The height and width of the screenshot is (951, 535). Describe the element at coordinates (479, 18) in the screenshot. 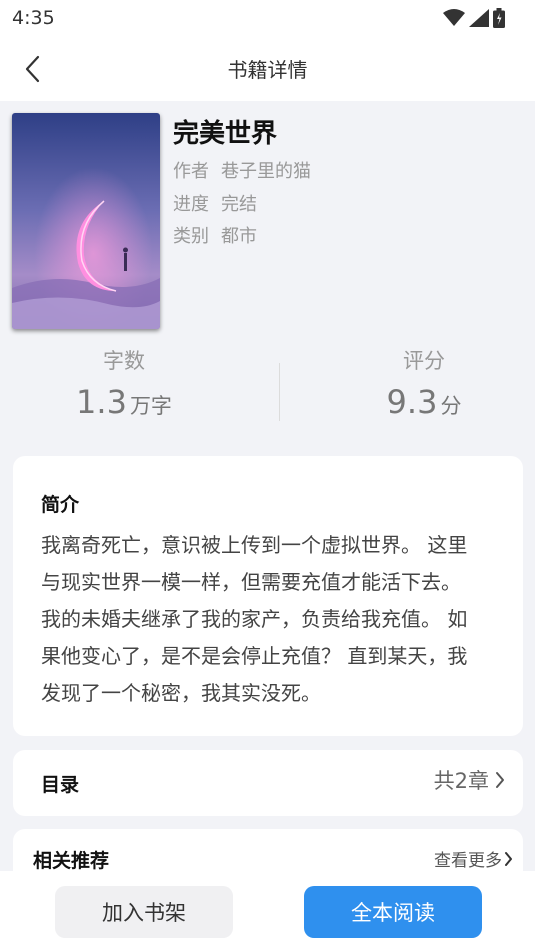

I see `signal-icon` at that location.